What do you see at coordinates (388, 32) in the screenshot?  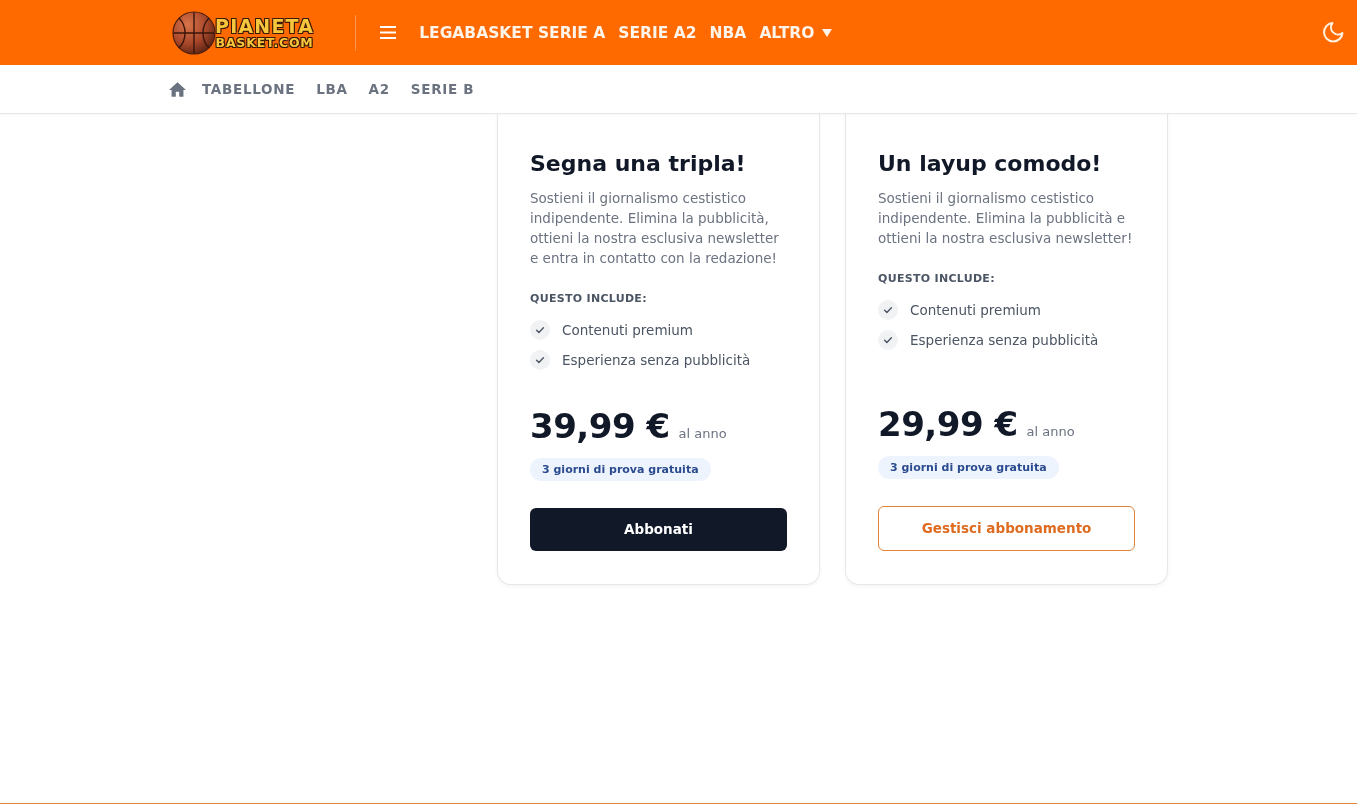 I see `menu-icon` at bounding box center [388, 32].